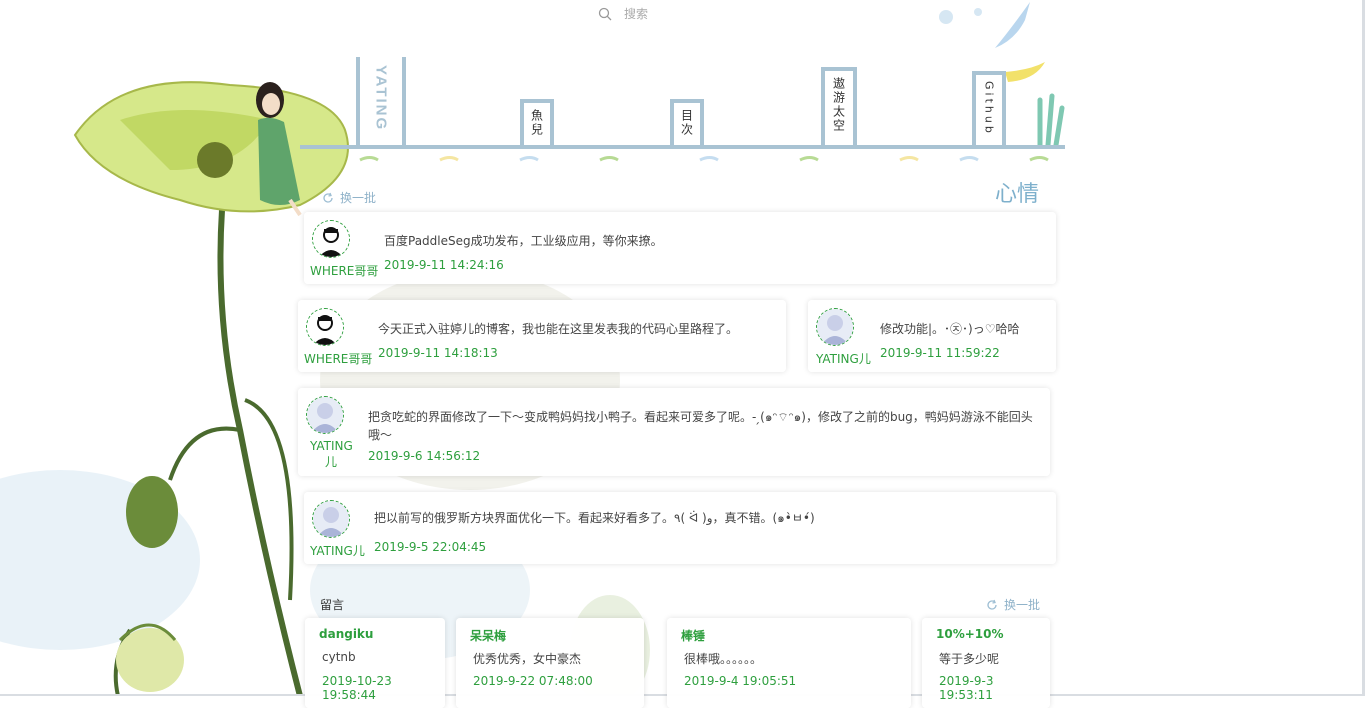 This screenshot has width=1365, height=708. I want to click on message-card: dangiku cytnb 2019-10-23 19:58:44, so click(375, 663).